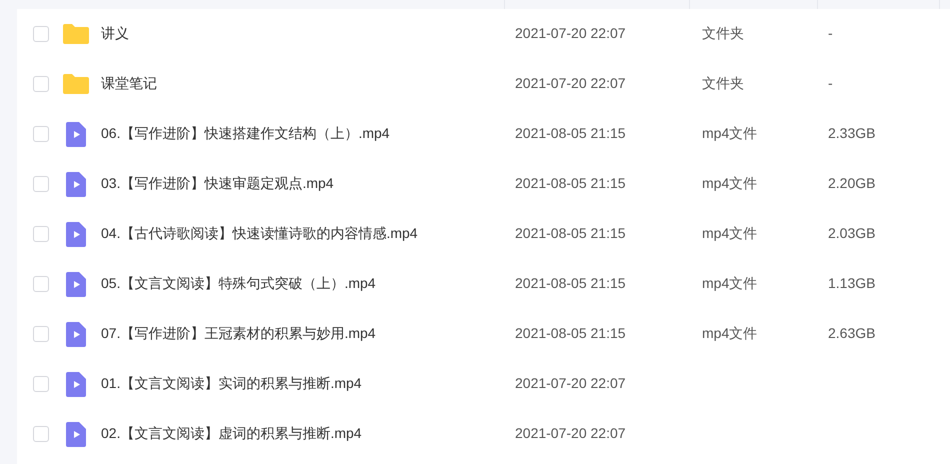  What do you see at coordinates (129, 83) in the screenshot?
I see `file-name: 课堂笔记` at bounding box center [129, 83].